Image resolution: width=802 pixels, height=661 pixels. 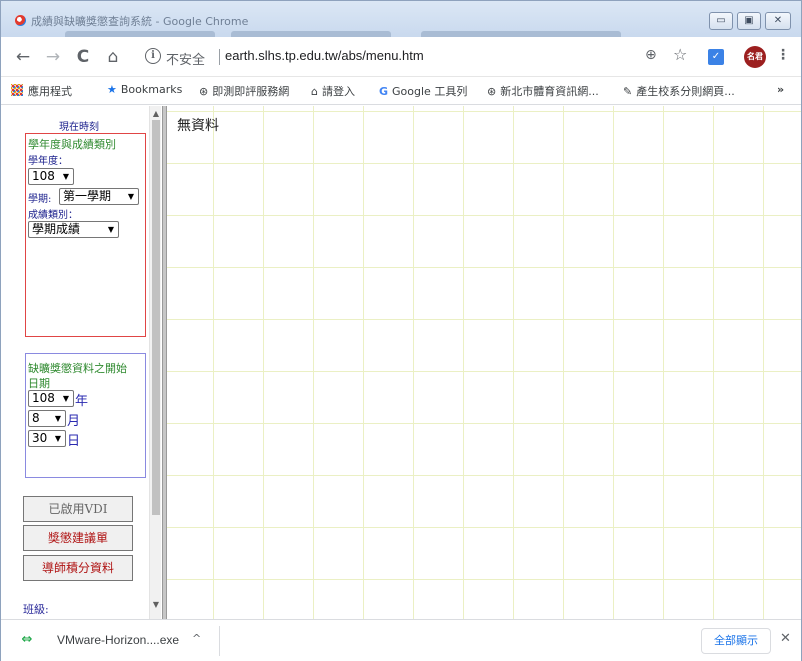 What do you see at coordinates (680, 54) in the screenshot?
I see `bookmark-star-icon: ☆` at bounding box center [680, 54].